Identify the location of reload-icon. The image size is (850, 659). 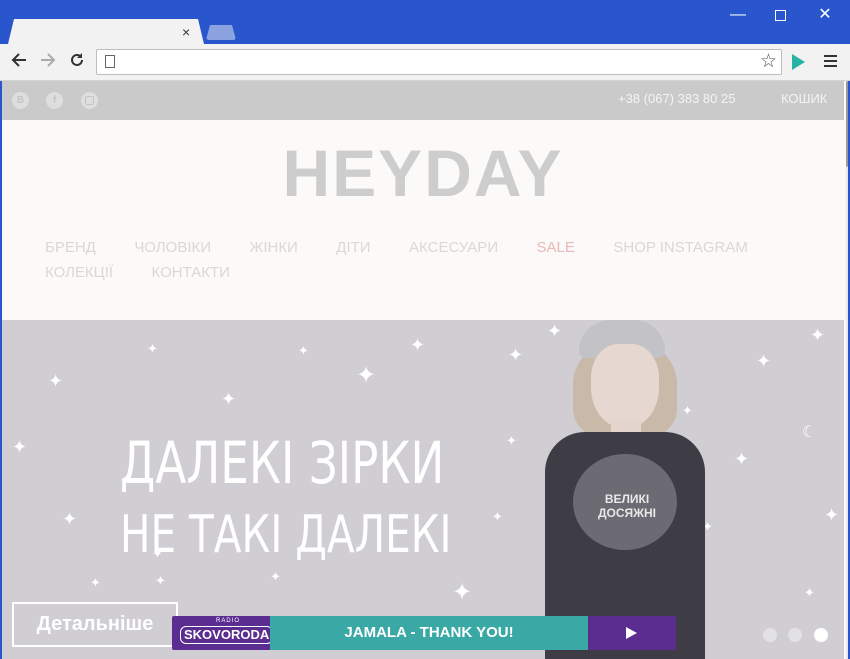
(77, 62).